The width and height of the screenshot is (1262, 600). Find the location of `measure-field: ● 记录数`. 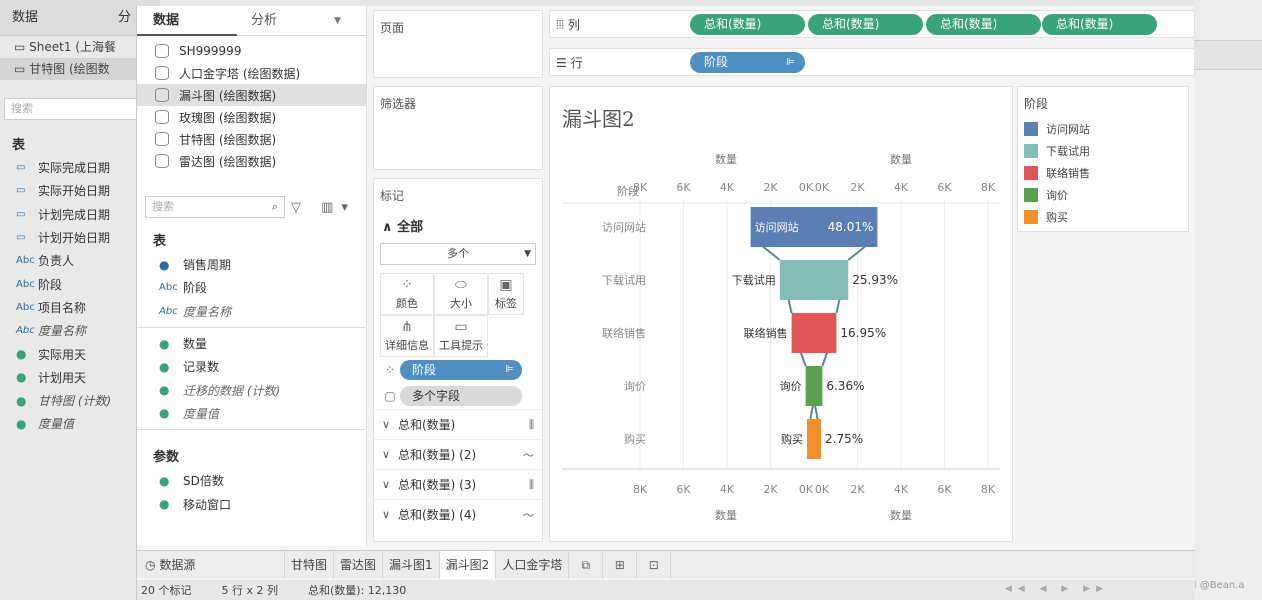

measure-field: ● 记录数 is located at coordinates (251, 366).